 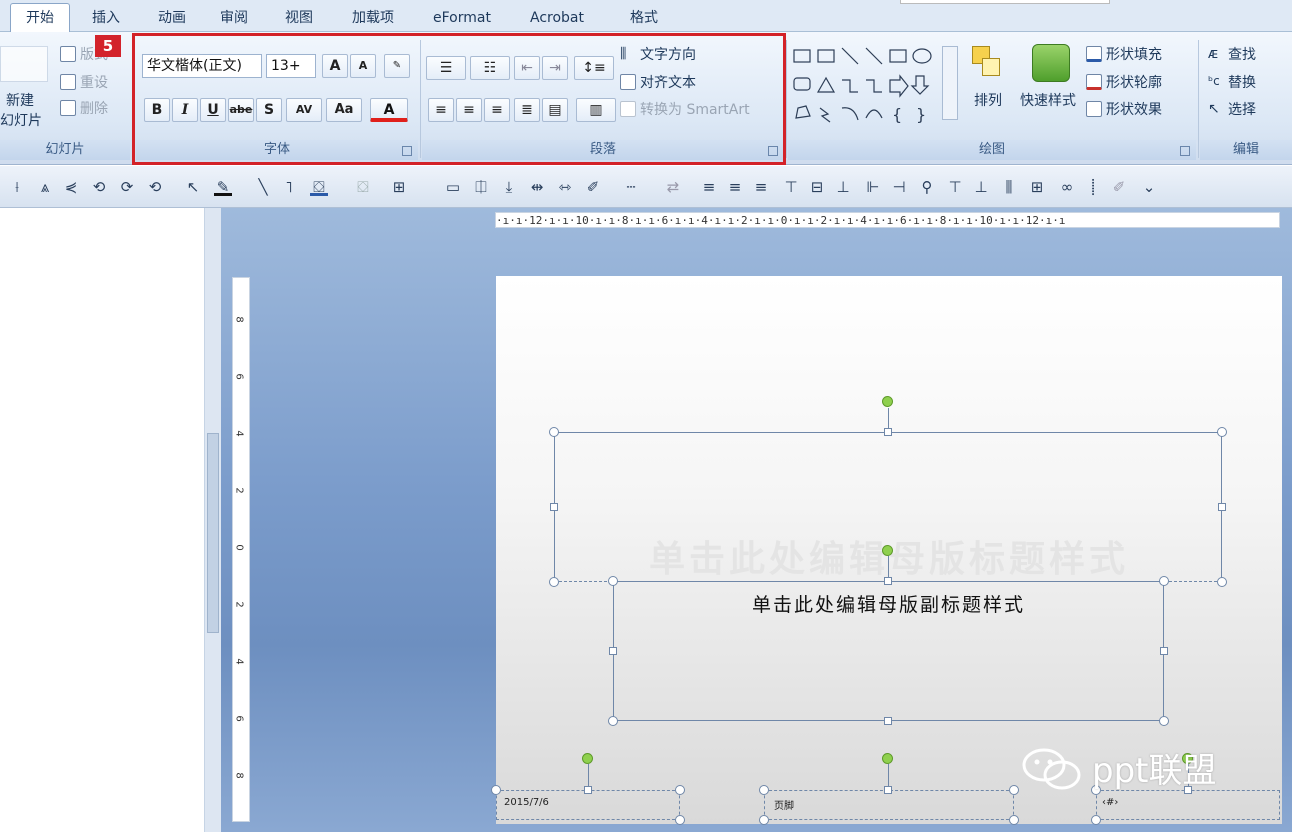 What do you see at coordinates (106, 18) in the screenshot?
I see `tab-insert: 插入` at bounding box center [106, 18].